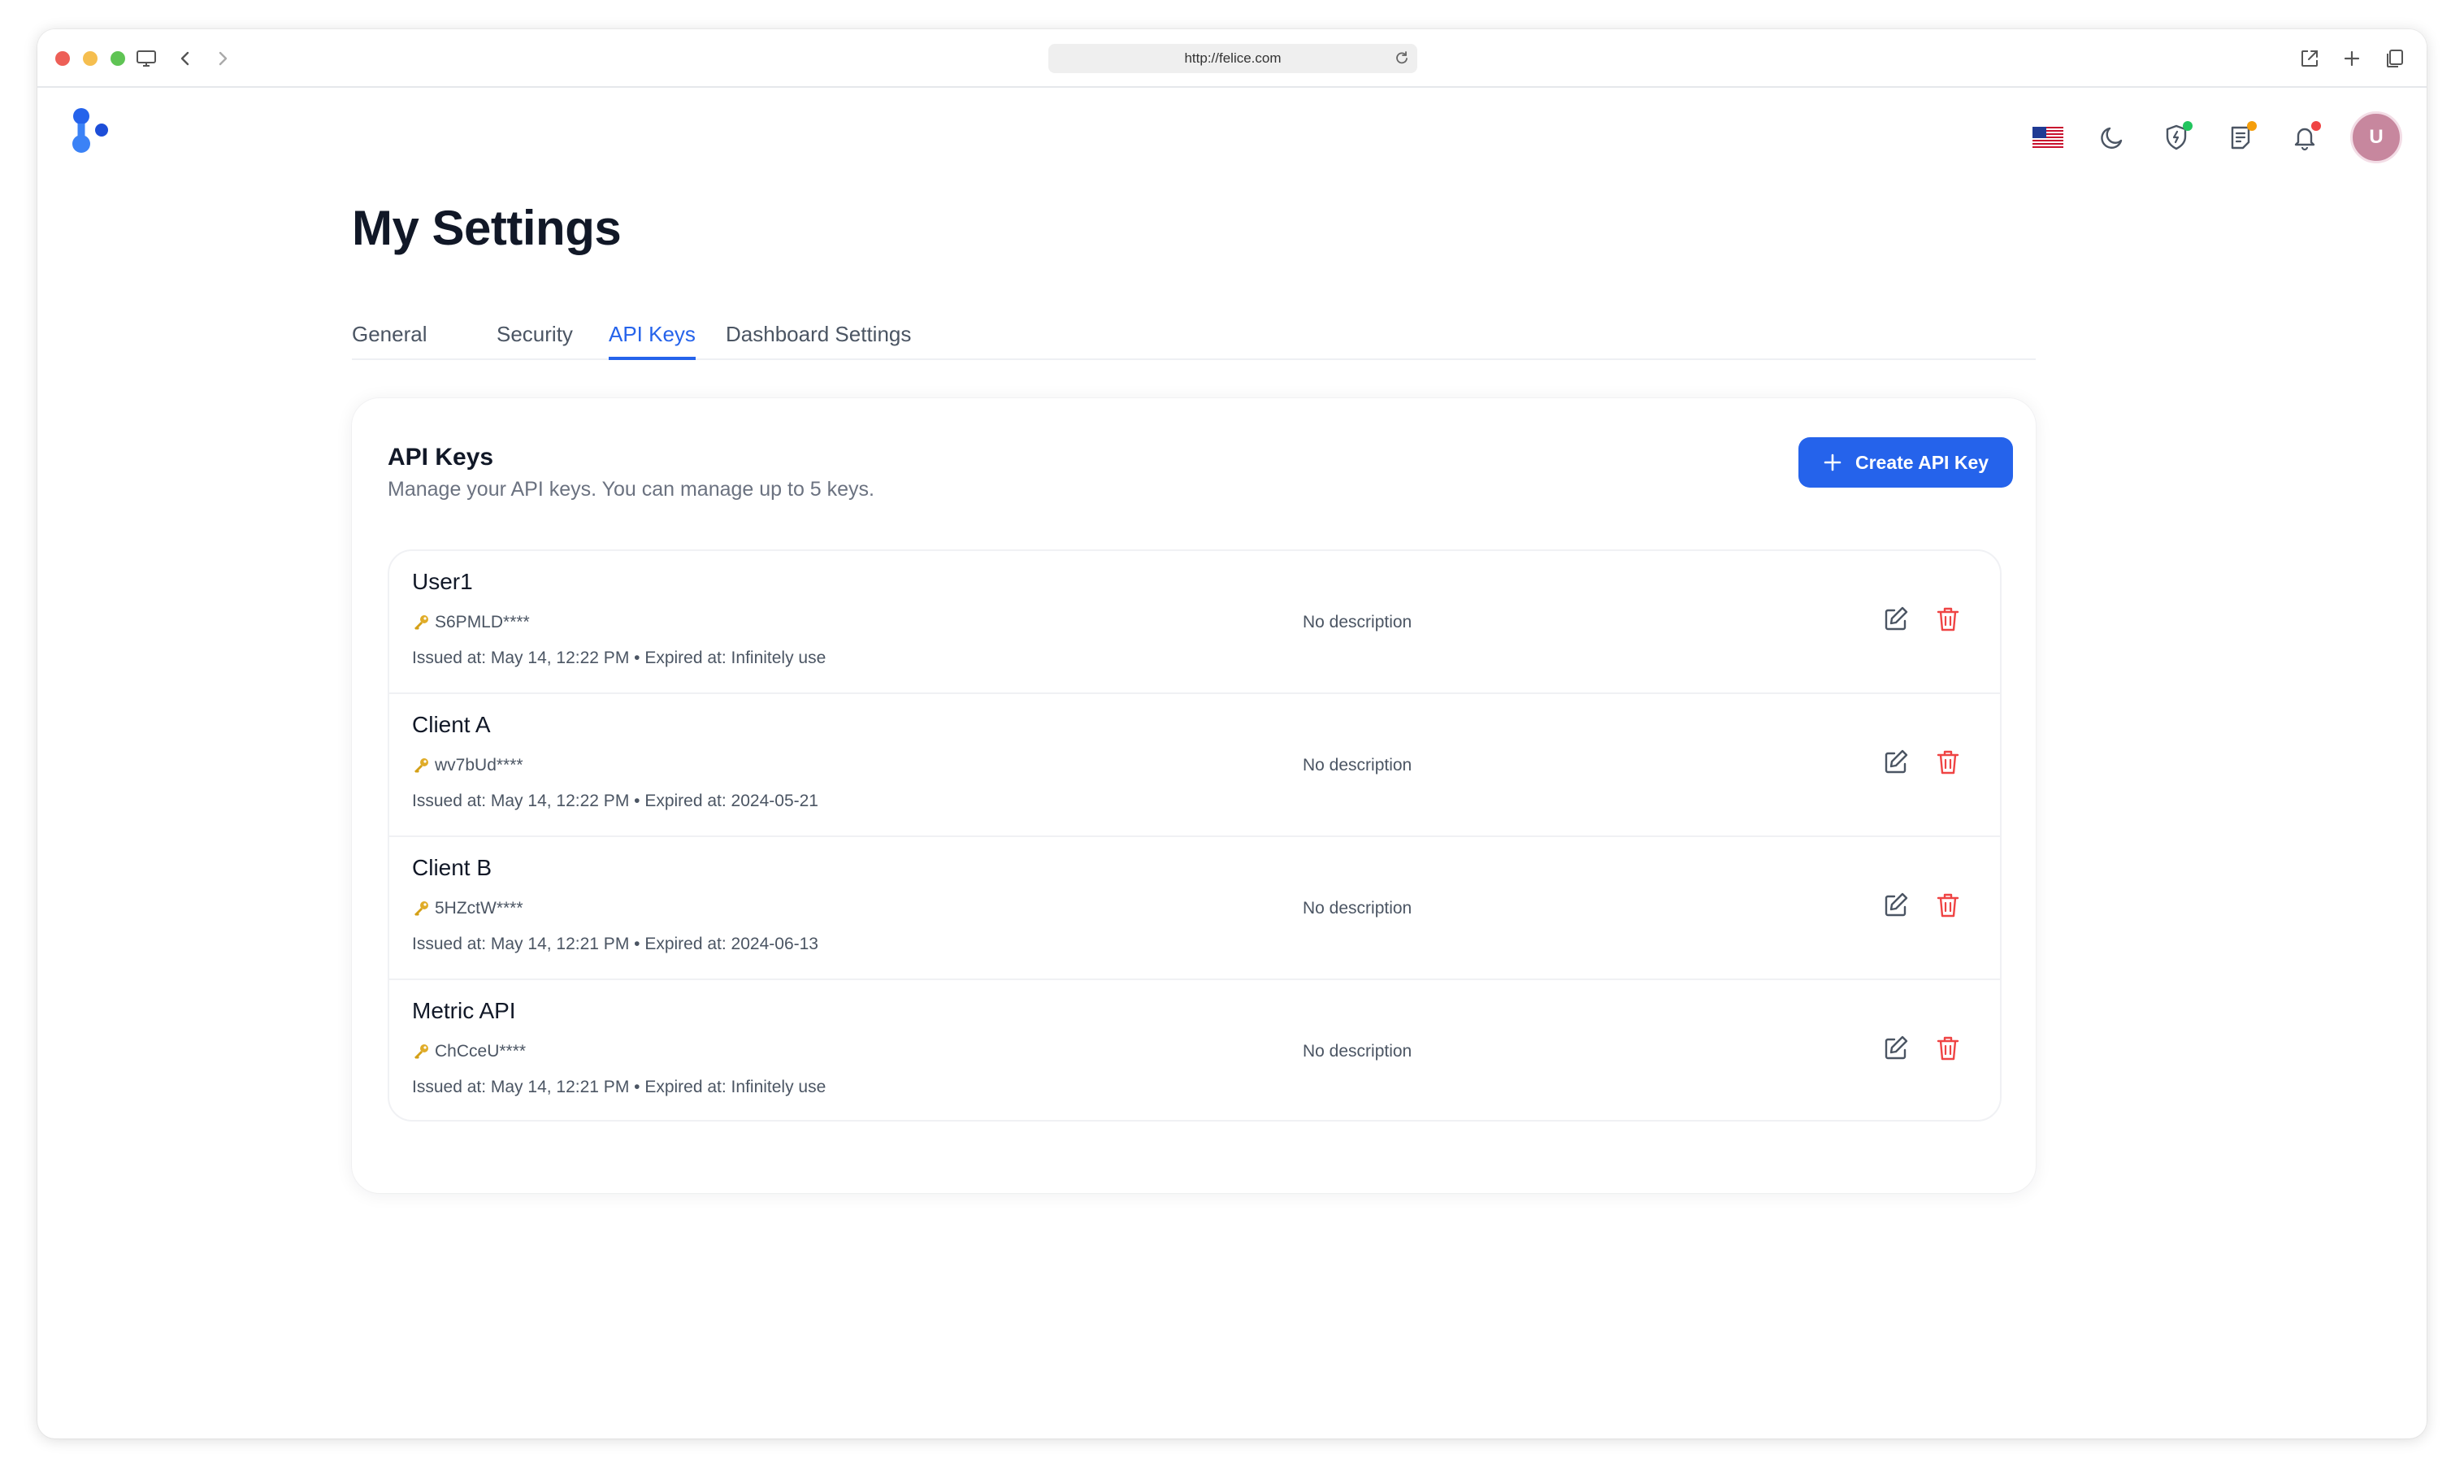 The width and height of the screenshot is (2464, 1484). Describe the element at coordinates (441, 457) in the screenshot. I see `api-keys-title: API Keys` at that location.